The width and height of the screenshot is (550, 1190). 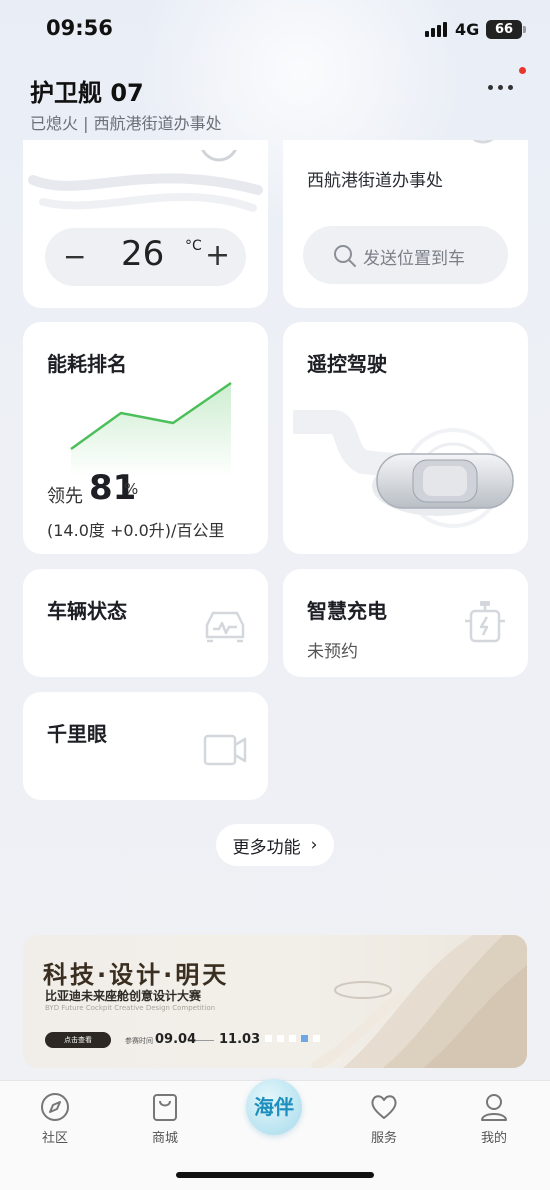 I want to click on remote-driving-card: 遥控驾驶, so click(x=405, y=438).